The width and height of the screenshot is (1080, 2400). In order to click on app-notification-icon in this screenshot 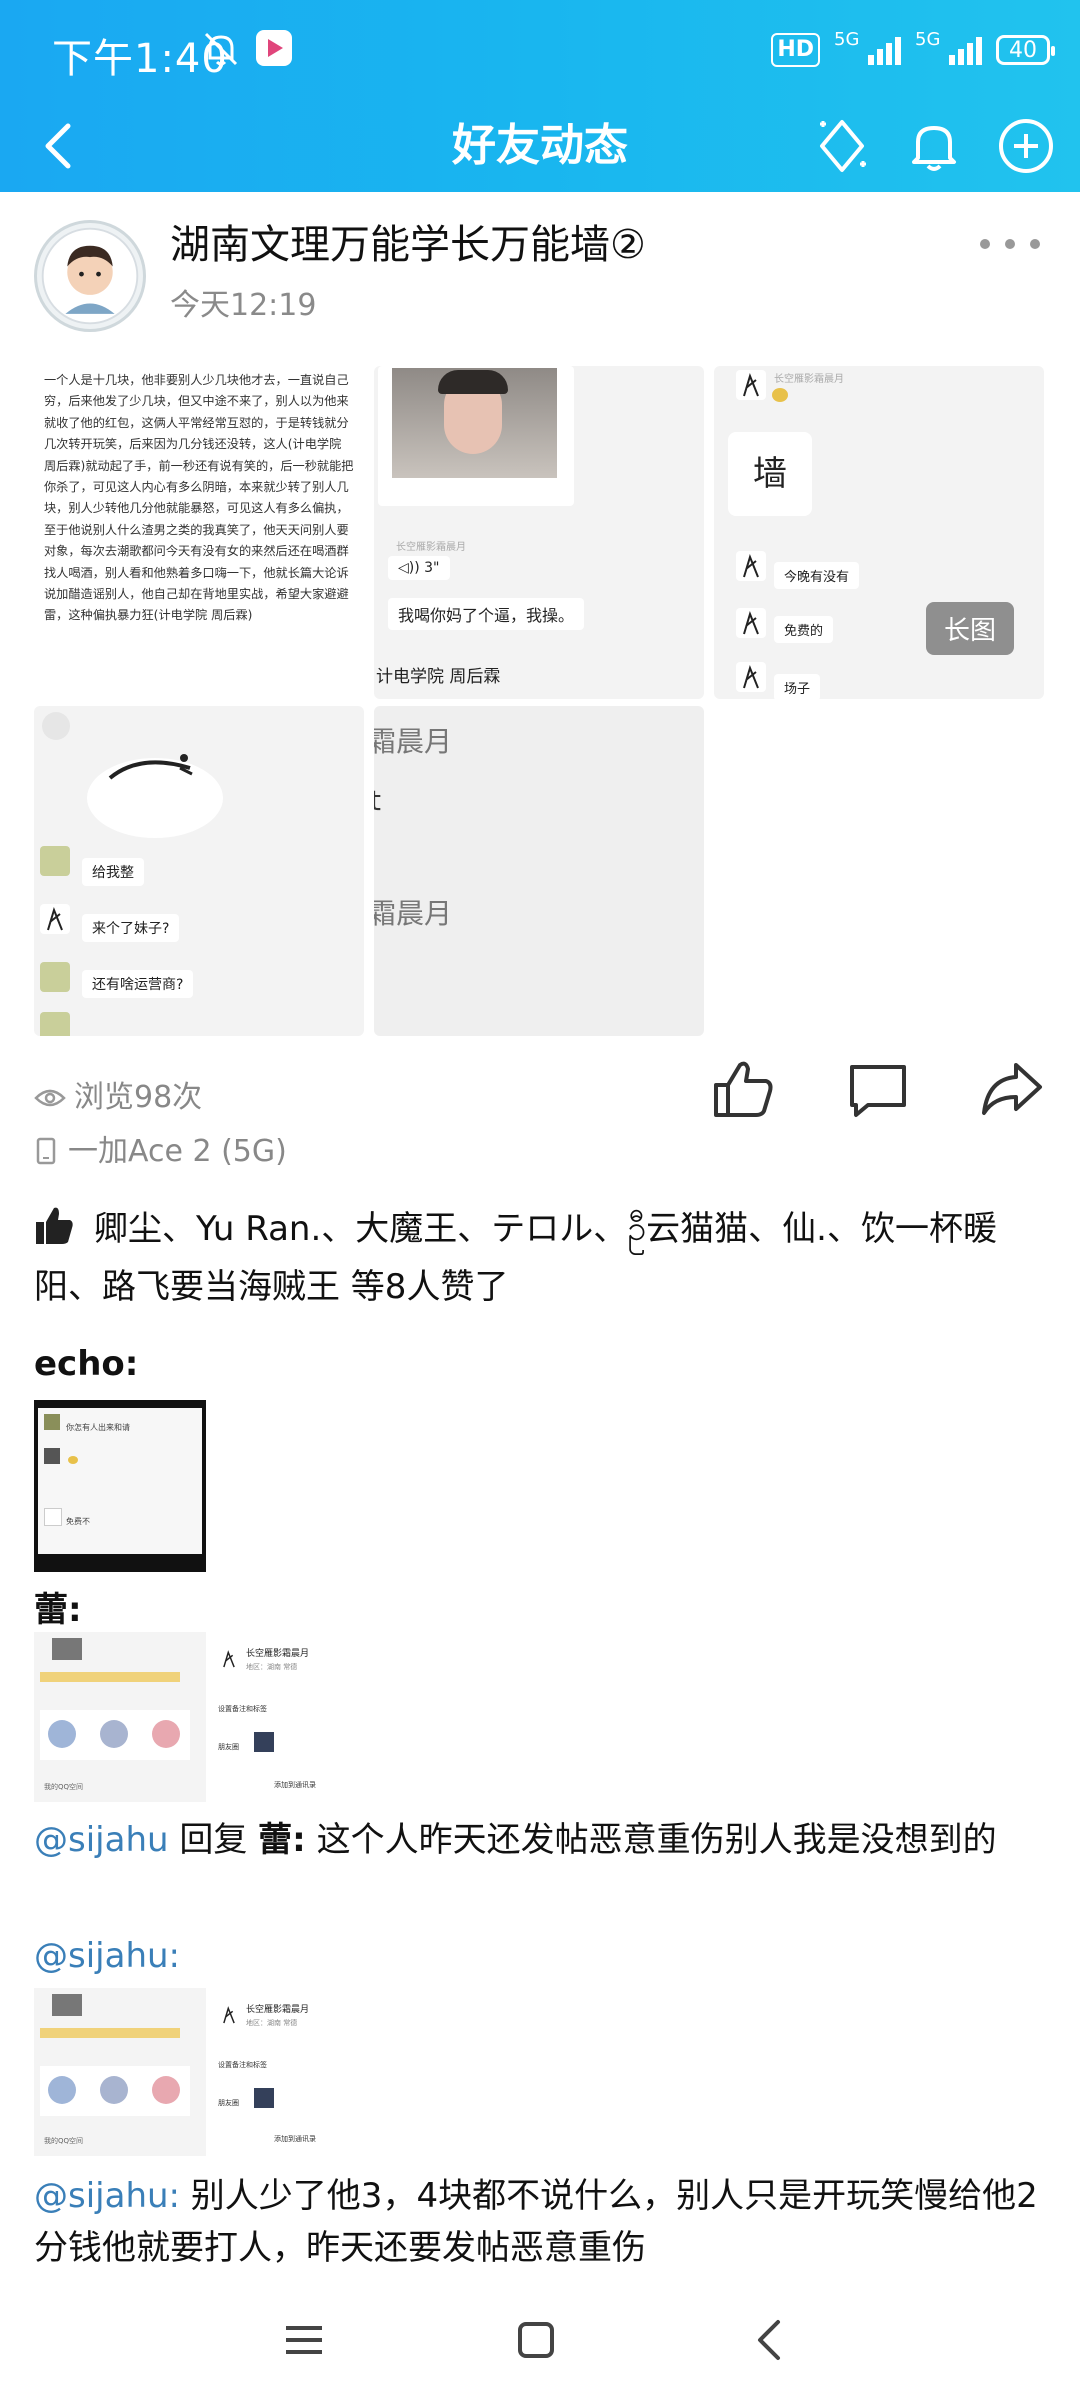, I will do `click(274, 48)`.